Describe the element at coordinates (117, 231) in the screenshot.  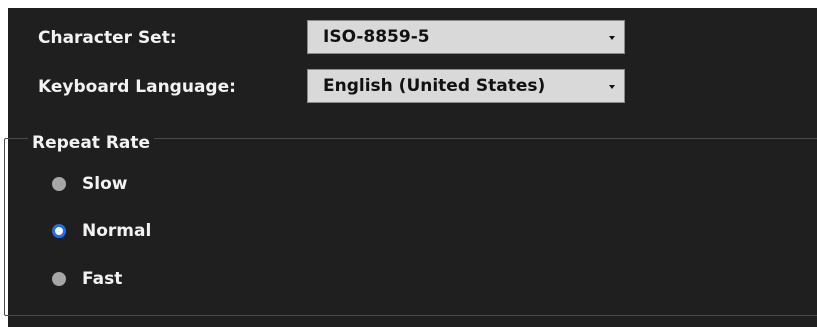
I see `radio-label: Normal` at that location.